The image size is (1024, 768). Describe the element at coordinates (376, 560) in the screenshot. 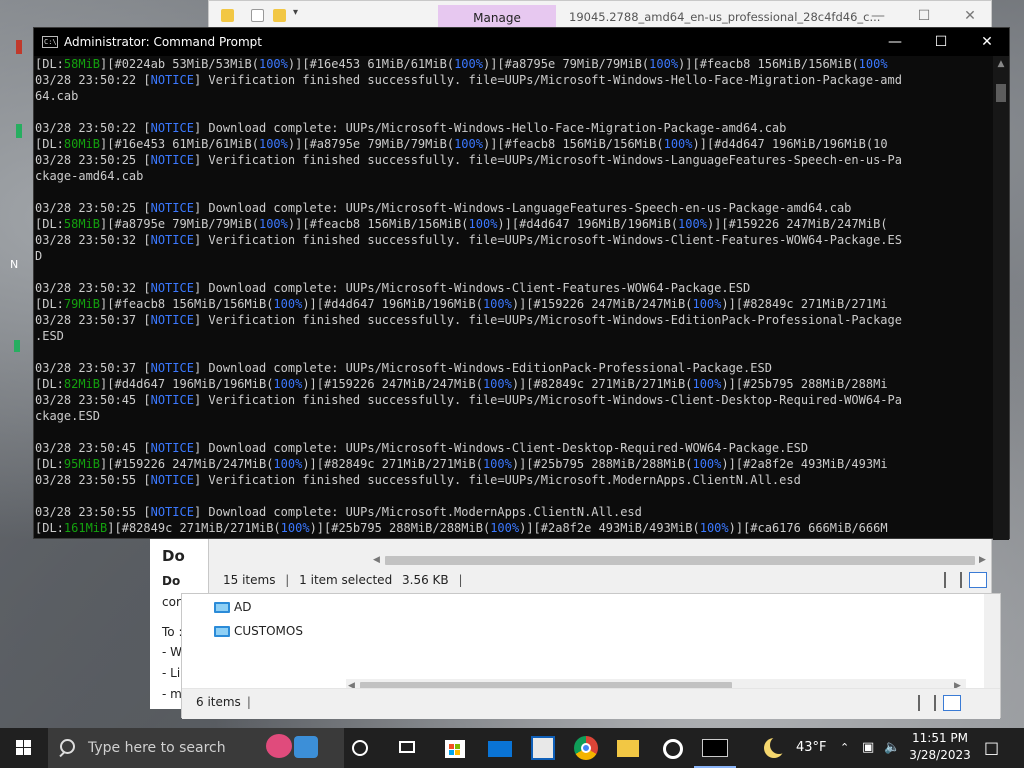

I see `scroll-left-arrow-icon: ◀` at that location.